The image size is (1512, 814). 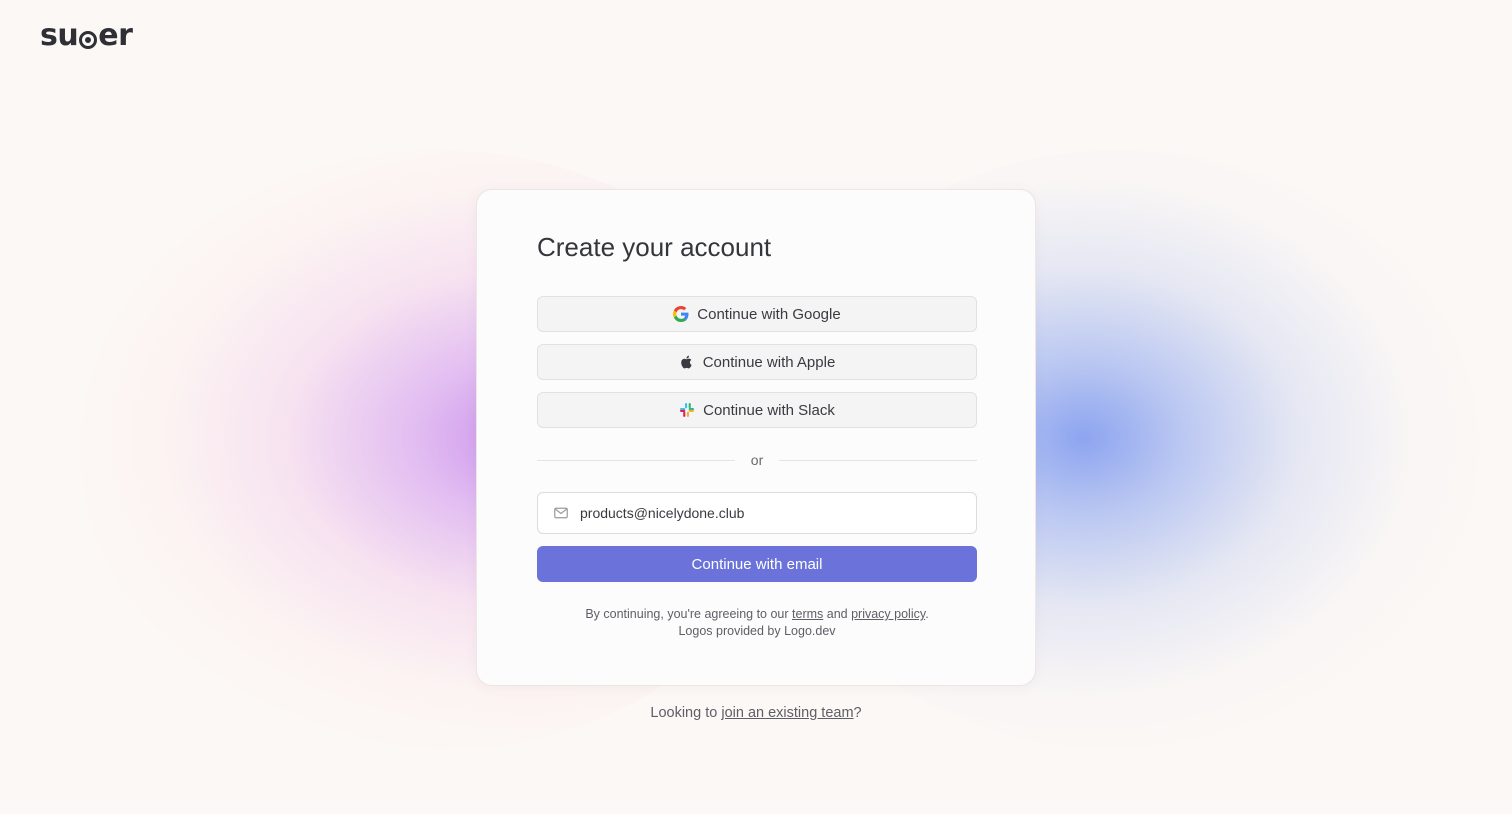 What do you see at coordinates (654, 247) in the screenshot?
I see `page-title: Create your account` at bounding box center [654, 247].